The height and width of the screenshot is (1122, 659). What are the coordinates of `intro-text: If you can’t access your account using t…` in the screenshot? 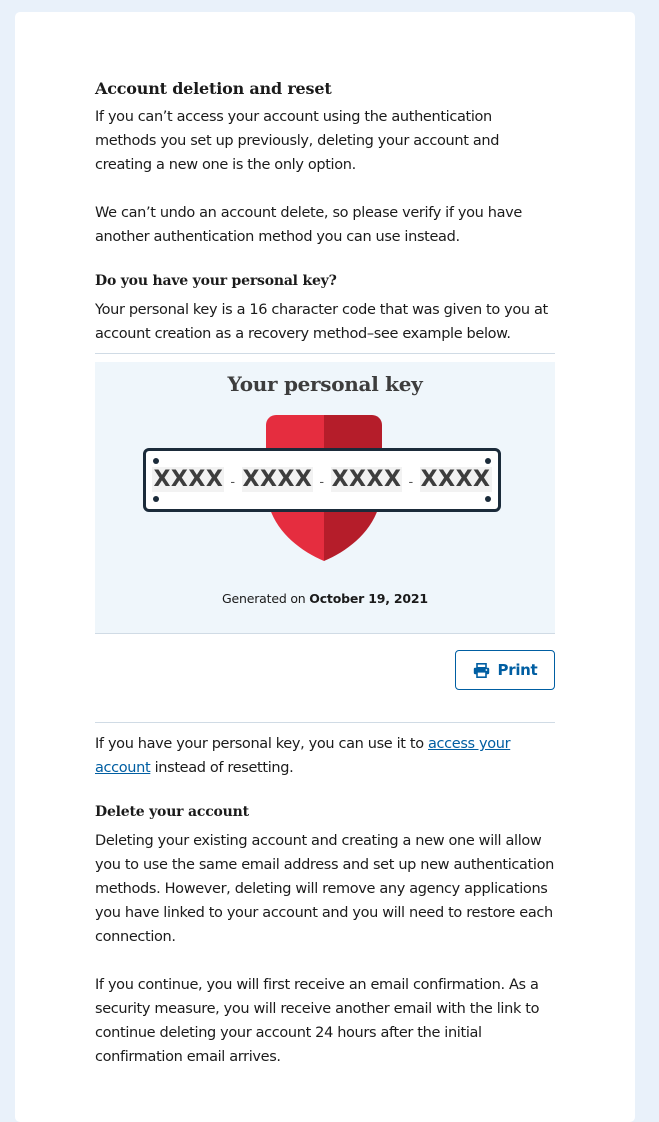 It's located at (297, 141).